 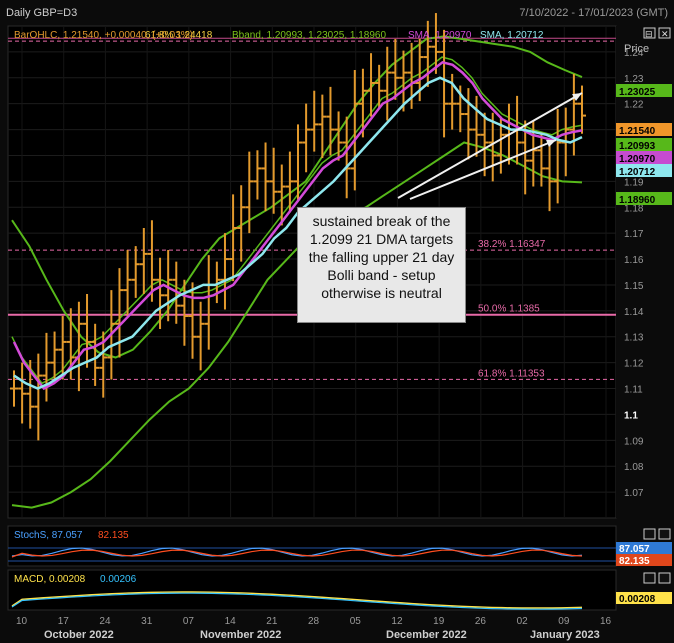 I want to click on x-tick-label: 16, so click(x=606, y=621).